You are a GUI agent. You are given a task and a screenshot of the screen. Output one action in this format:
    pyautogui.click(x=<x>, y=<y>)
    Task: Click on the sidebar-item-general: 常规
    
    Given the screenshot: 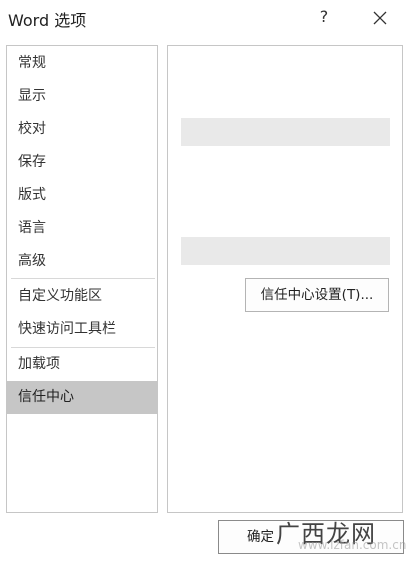 What is the action you would take?
    pyautogui.click(x=82, y=63)
    